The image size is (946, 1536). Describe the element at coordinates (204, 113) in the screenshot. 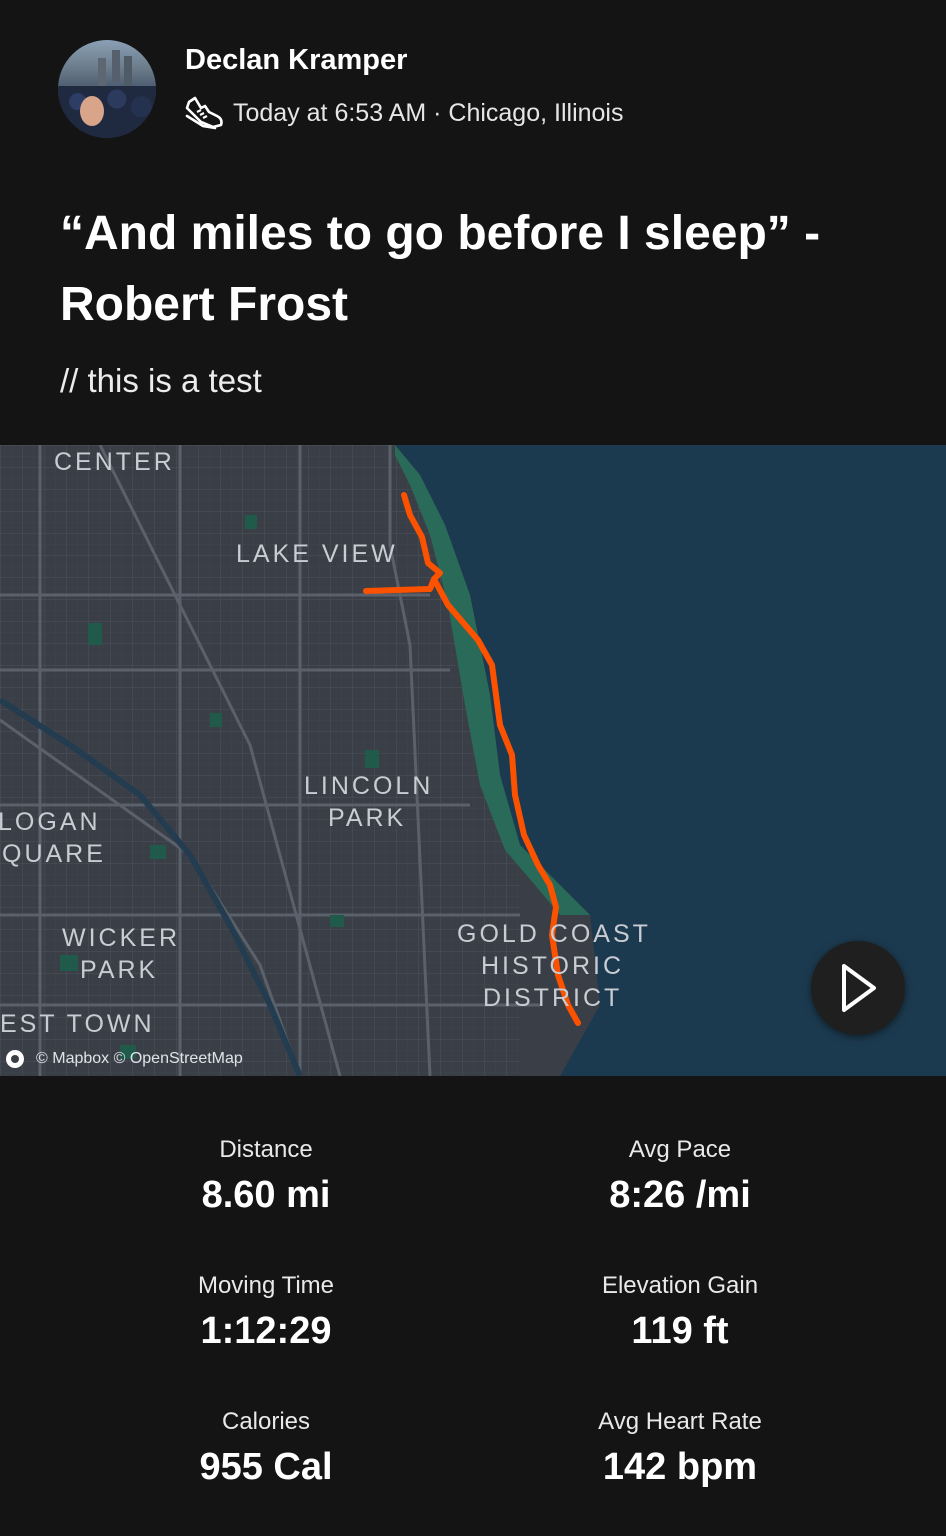

I see `running-shoe-icon` at that location.